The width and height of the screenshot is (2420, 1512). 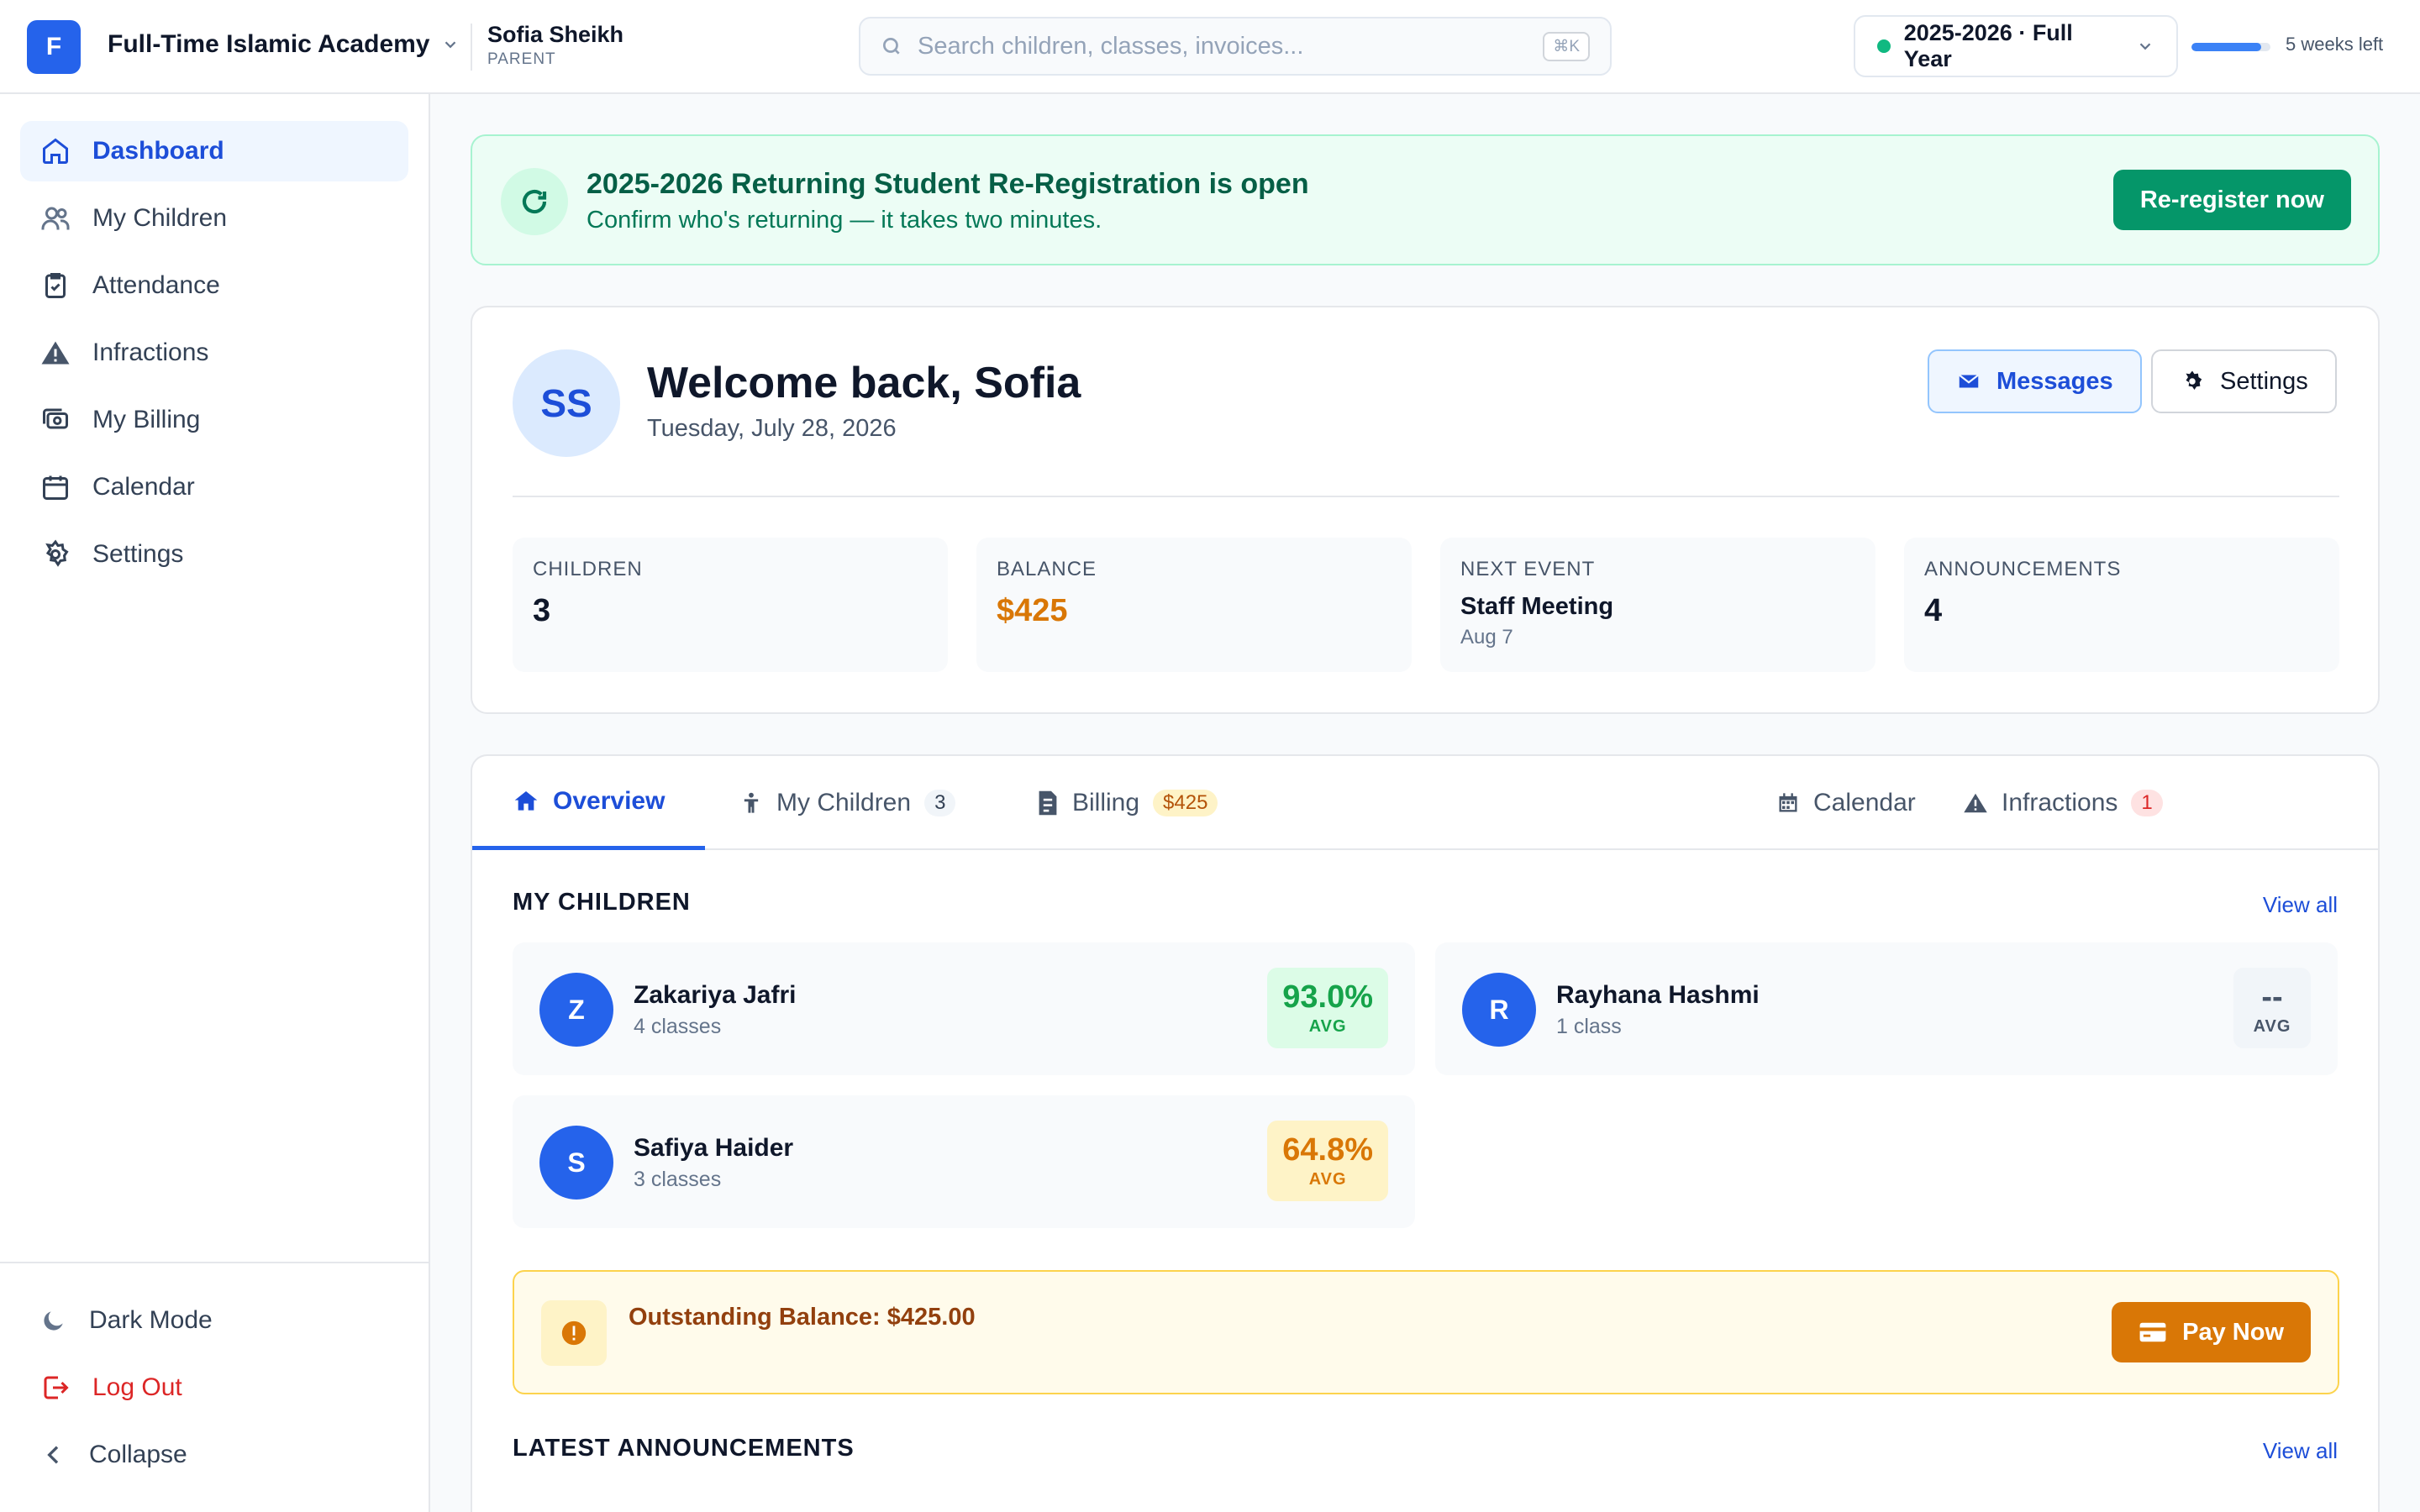 I want to click on sidebar-divider, so click(x=214, y=1262).